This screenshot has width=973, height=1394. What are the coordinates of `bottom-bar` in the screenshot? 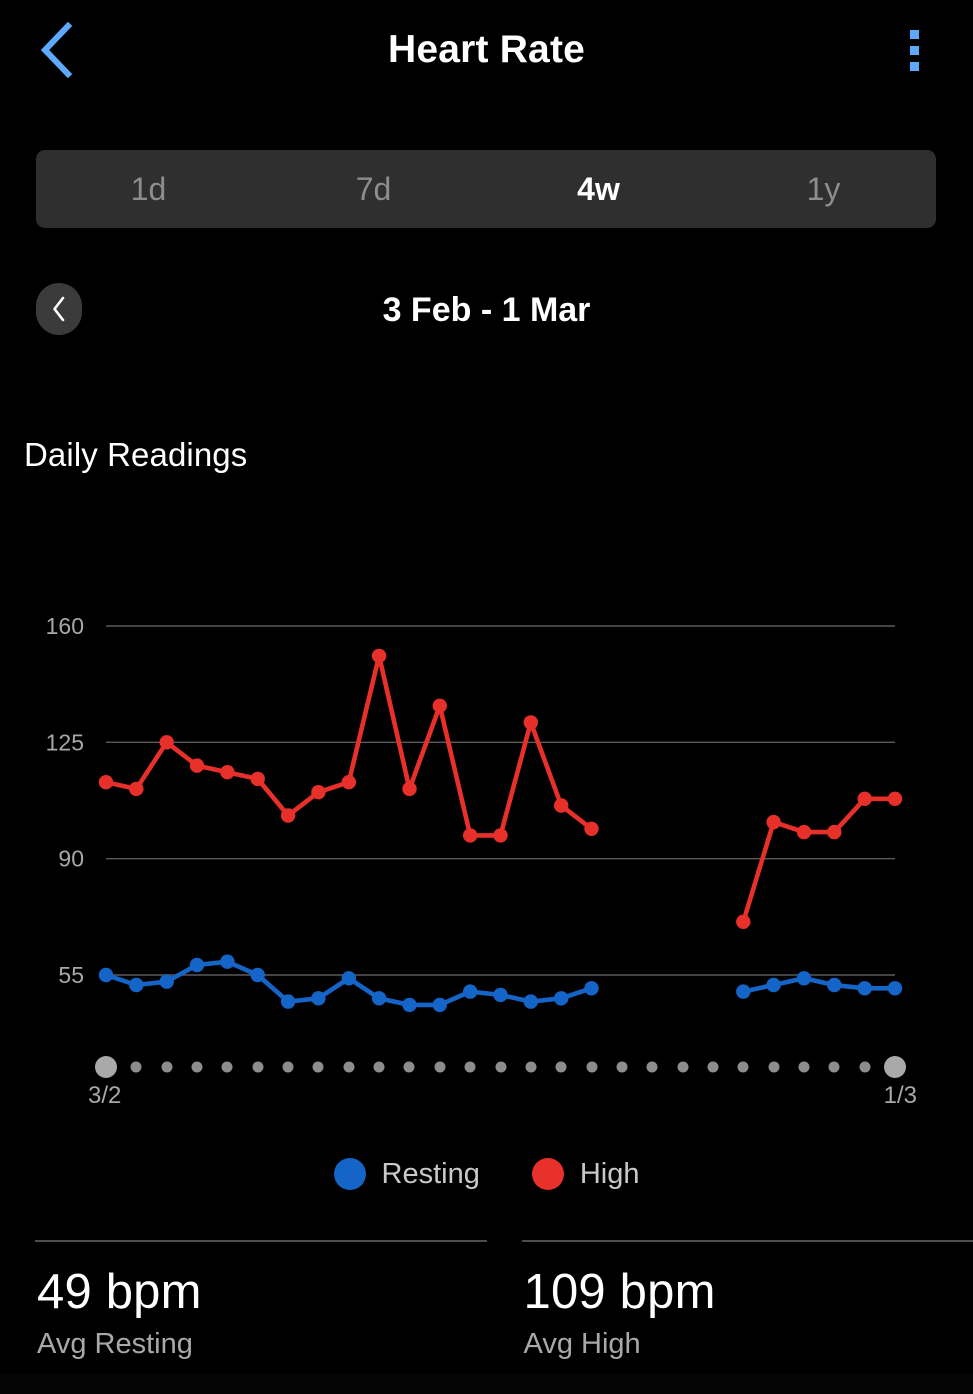 It's located at (486, 1384).